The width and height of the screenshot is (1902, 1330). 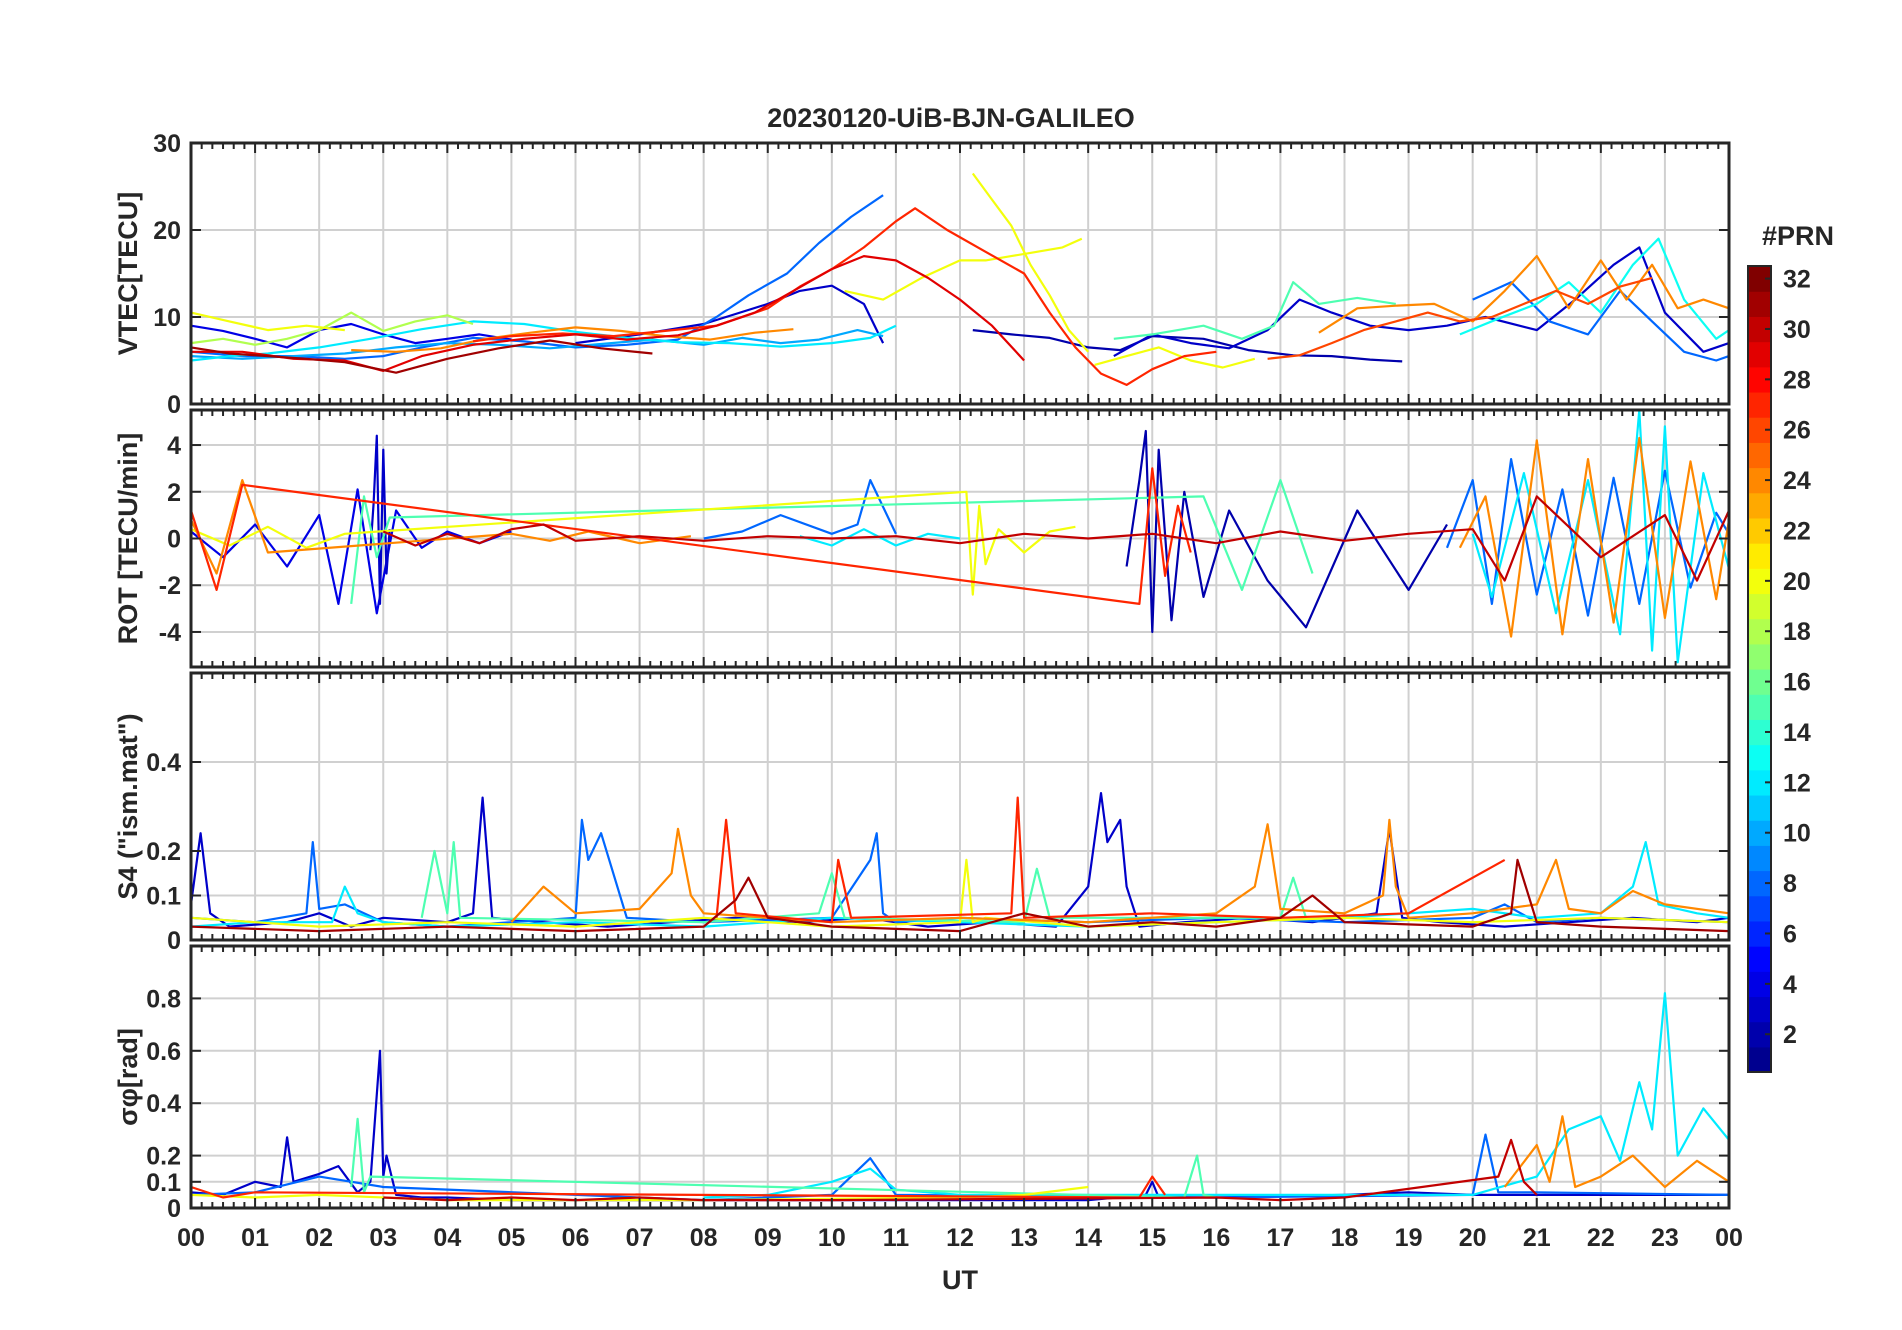 I want to click on x-axis-label: UT, so click(x=960, y=1280).